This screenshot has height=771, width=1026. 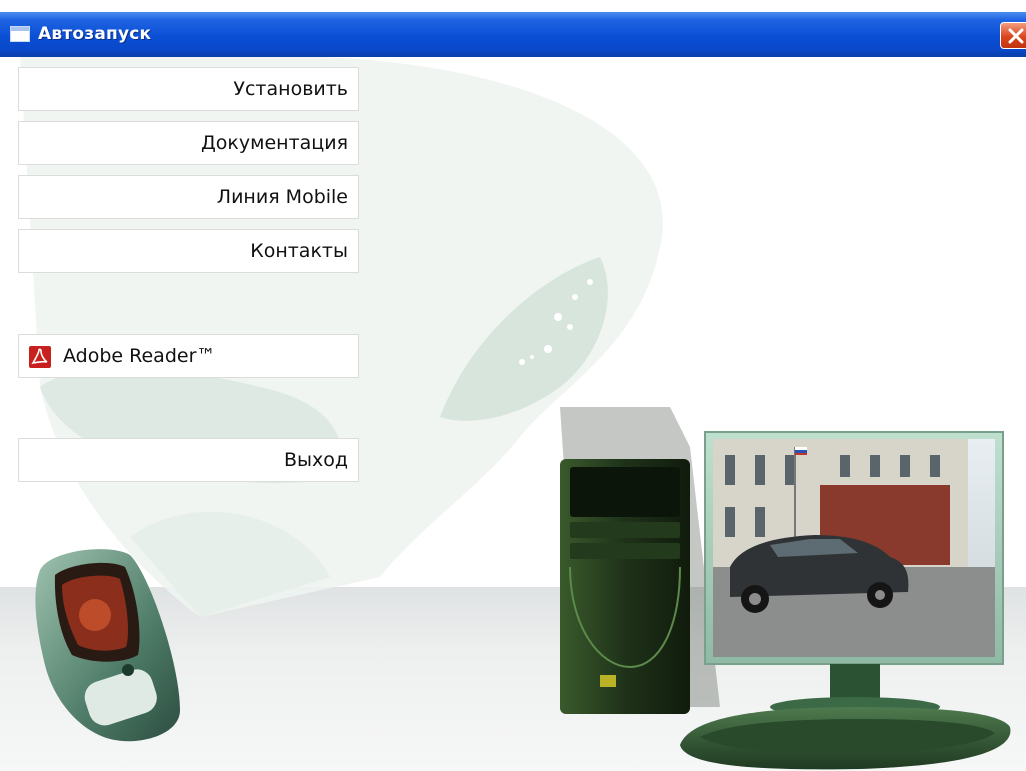 I want to click on close-button, so click(x=1013, y=35).